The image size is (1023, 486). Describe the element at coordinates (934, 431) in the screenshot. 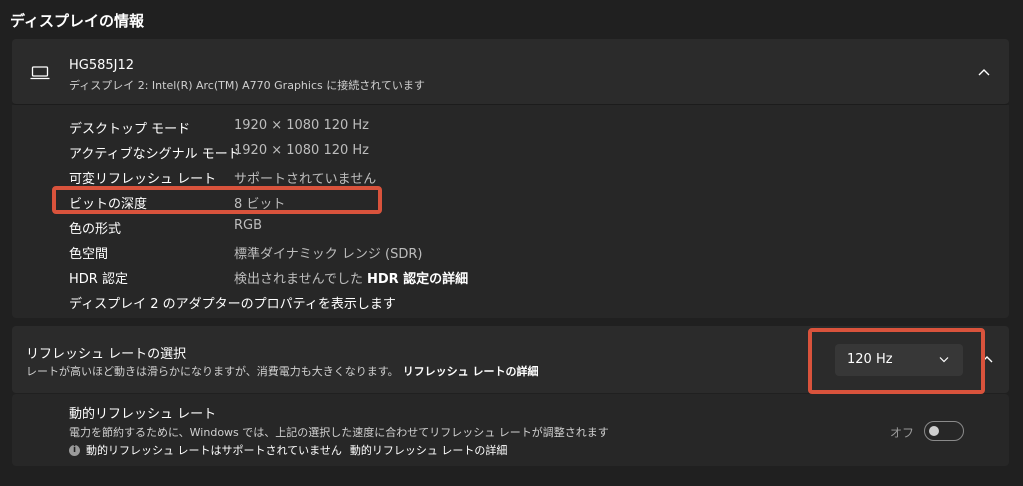

I see `toggle-knob` at that location.